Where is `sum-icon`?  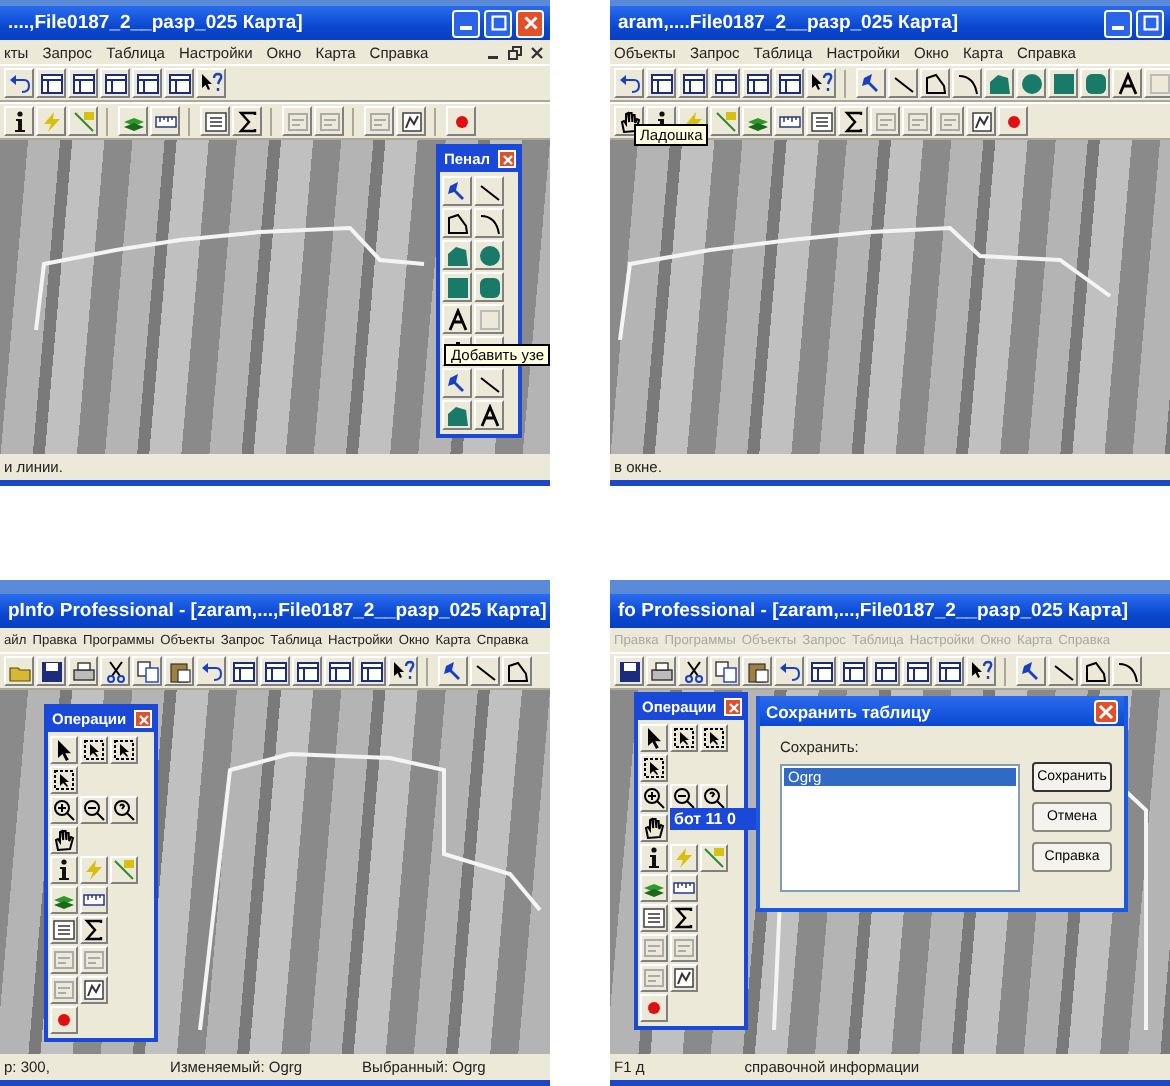
sum-icon is located at coordinates (853, 121).